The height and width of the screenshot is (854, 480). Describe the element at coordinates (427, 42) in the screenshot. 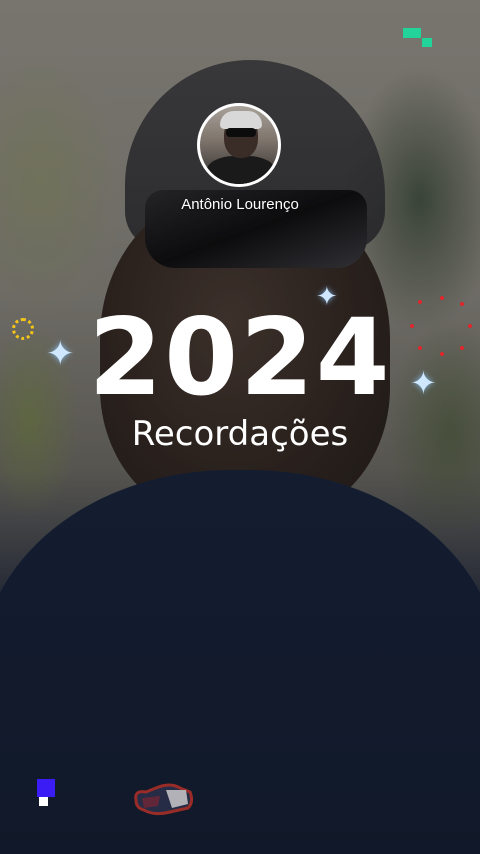

I see `decor-green-square-small` at that location.